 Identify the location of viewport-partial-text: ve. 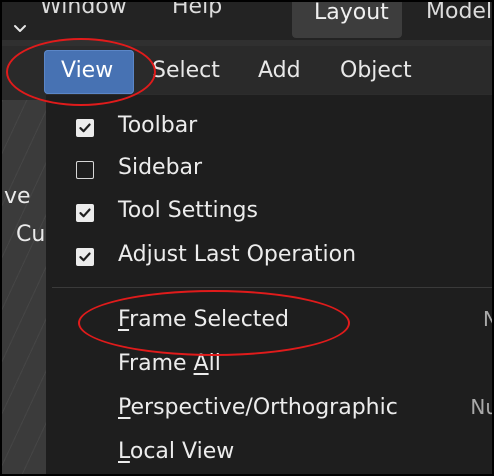
(17, 196).